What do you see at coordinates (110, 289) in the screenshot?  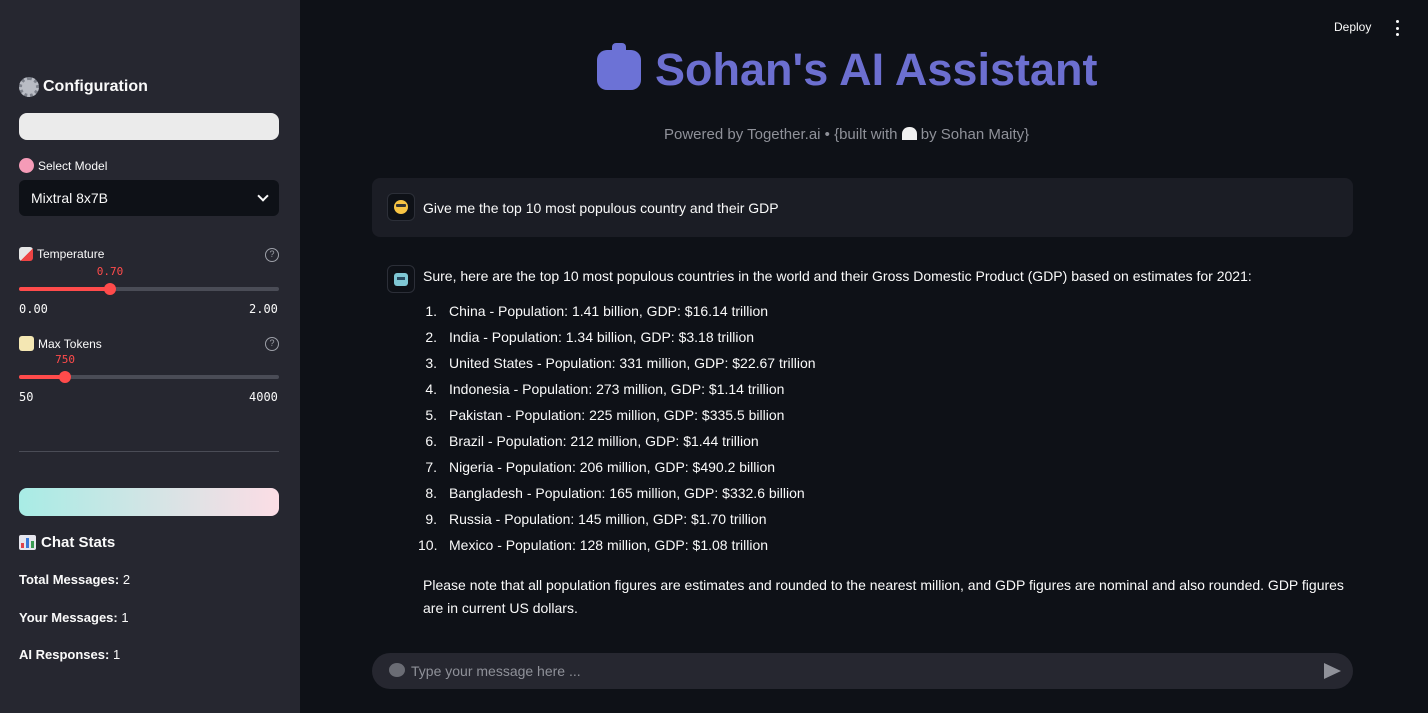 I see `temperature-slider-thumb` at bounding box center [110, 289].